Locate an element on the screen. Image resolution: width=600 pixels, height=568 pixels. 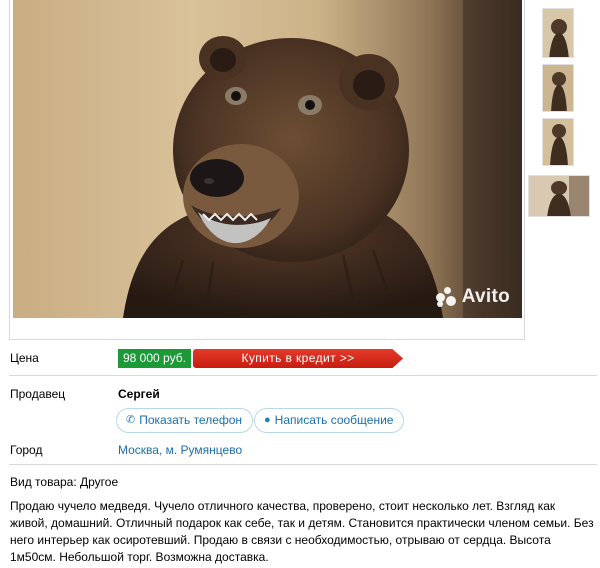
price-label: Цена is located at coordinates (24, 358).